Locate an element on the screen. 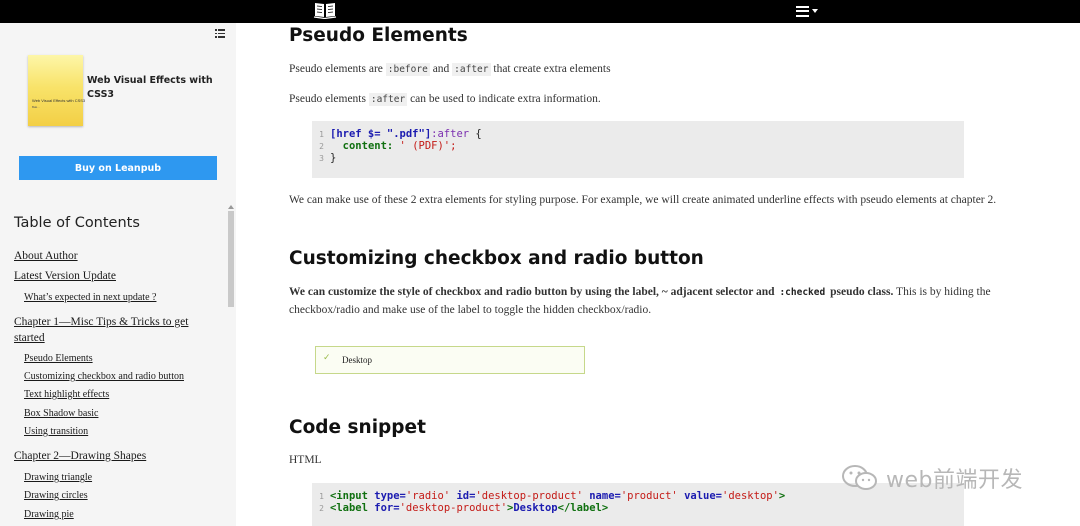 The image size is (1080, 526). code-token: id= is located at coordinates (466, 496).